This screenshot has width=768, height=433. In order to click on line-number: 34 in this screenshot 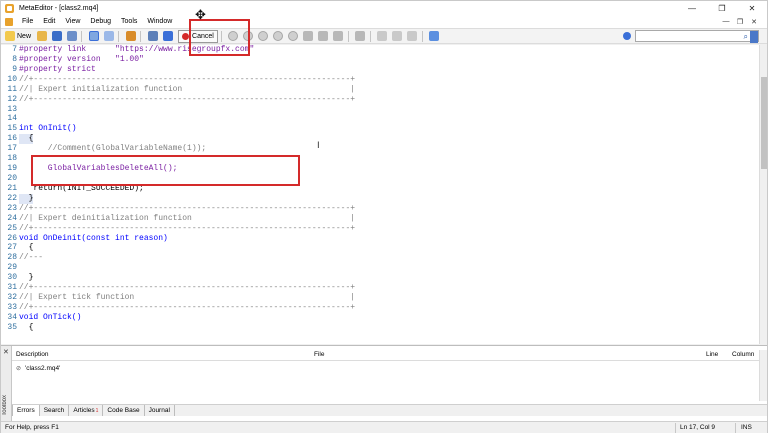, I will do `click(12, 317)`.